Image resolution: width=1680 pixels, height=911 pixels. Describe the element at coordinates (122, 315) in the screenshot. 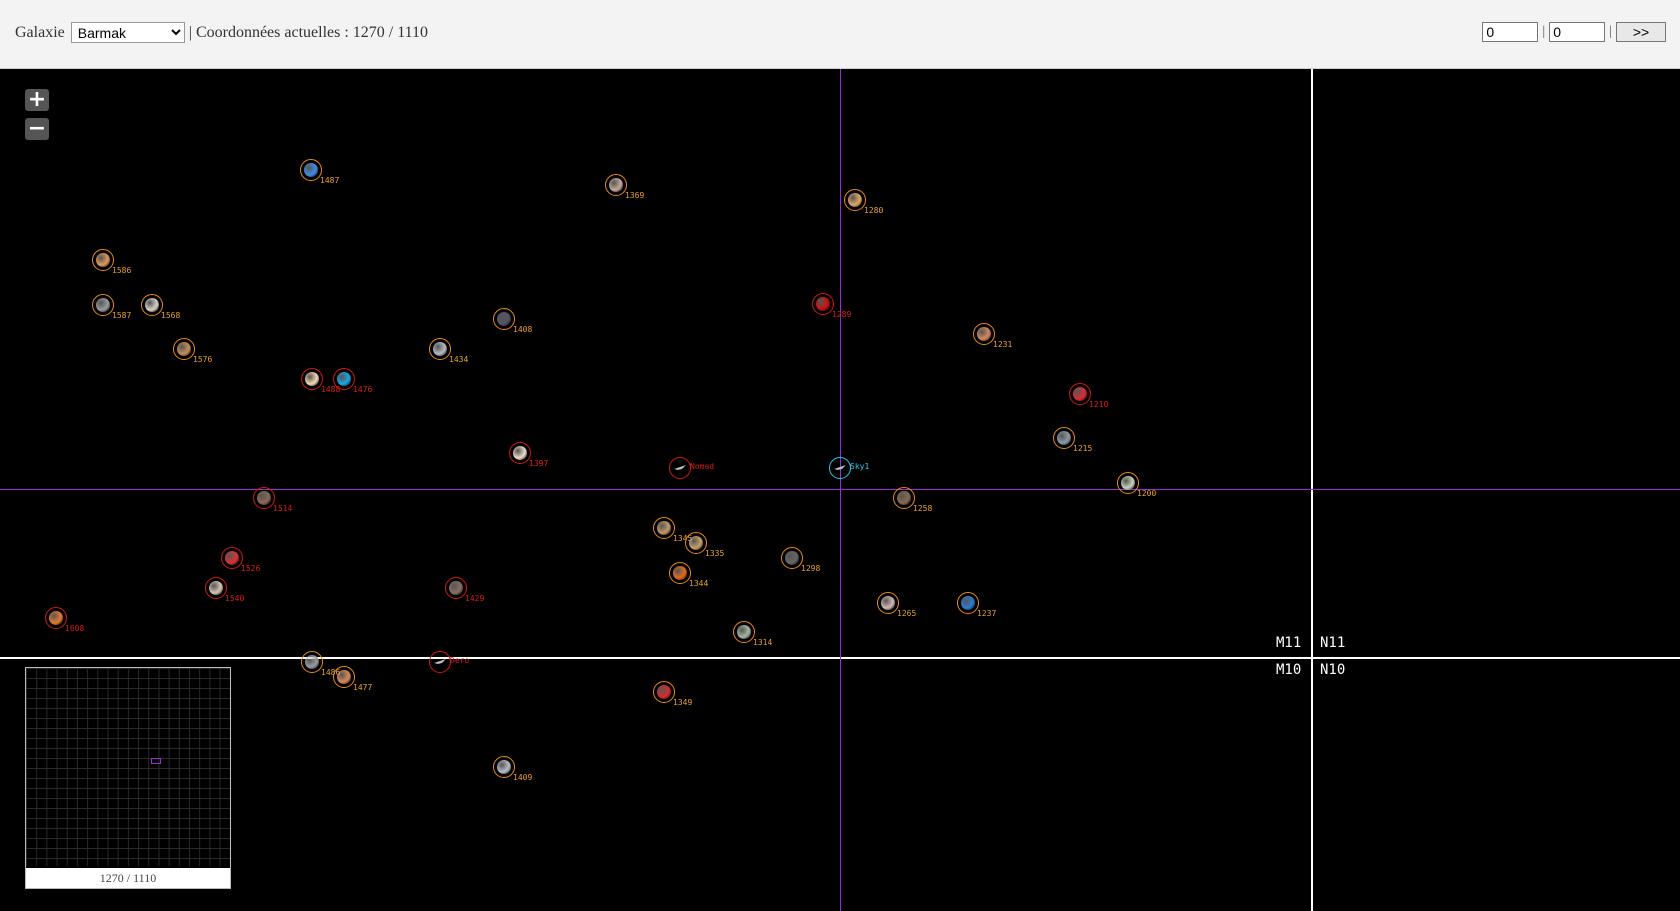

I see `planet-label: 1587` at that location.